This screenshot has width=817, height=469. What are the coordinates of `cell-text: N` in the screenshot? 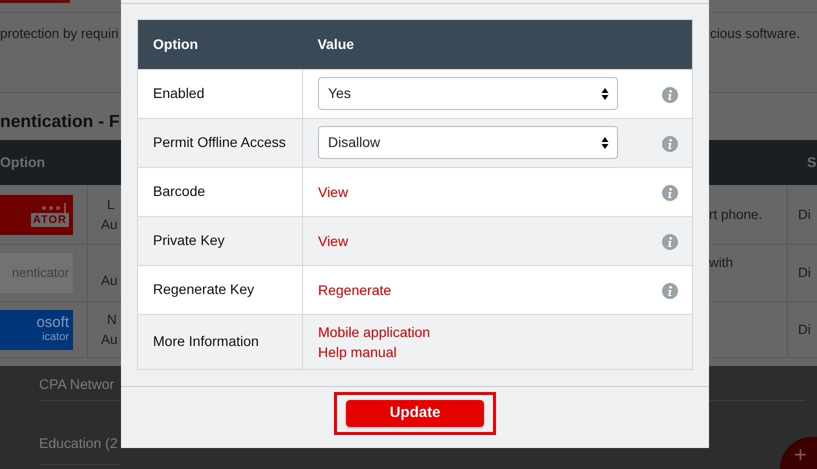 It's located at (112, 319).